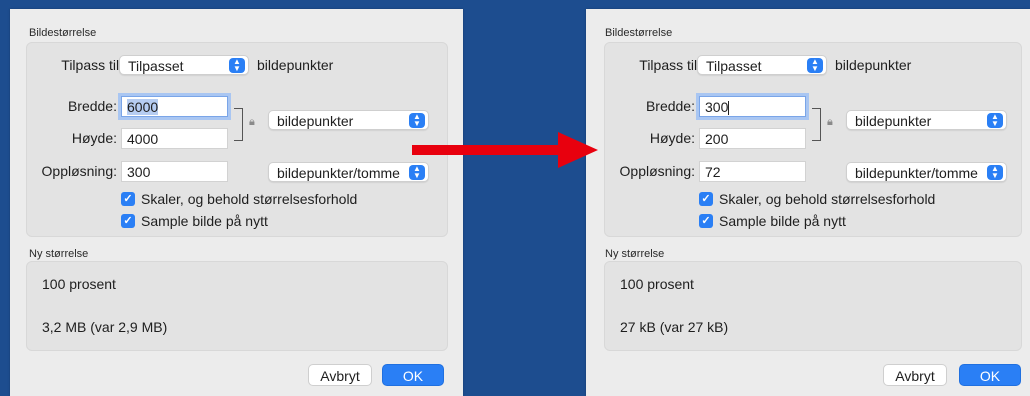 The width and height of the screenshot is (1030, 396). I want to click on resolution-value: 72, so click(713, 172).